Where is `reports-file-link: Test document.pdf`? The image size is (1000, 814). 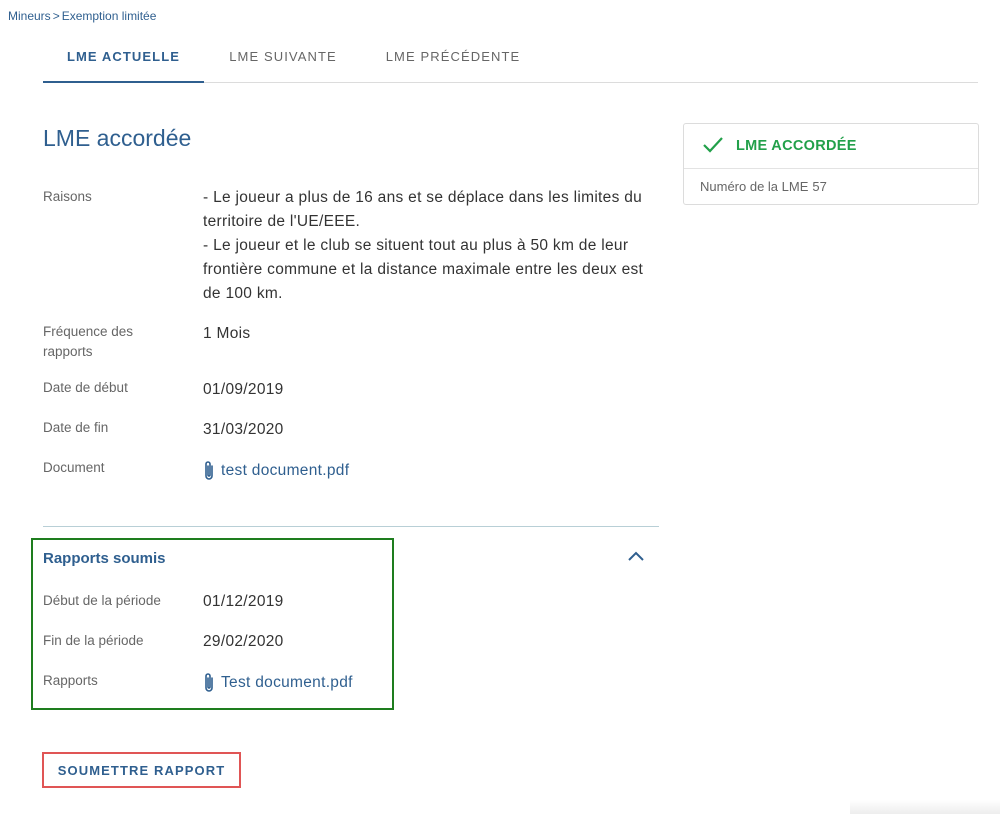
reports-file-link: Test document.pdf is located at coordinates (278, 683).